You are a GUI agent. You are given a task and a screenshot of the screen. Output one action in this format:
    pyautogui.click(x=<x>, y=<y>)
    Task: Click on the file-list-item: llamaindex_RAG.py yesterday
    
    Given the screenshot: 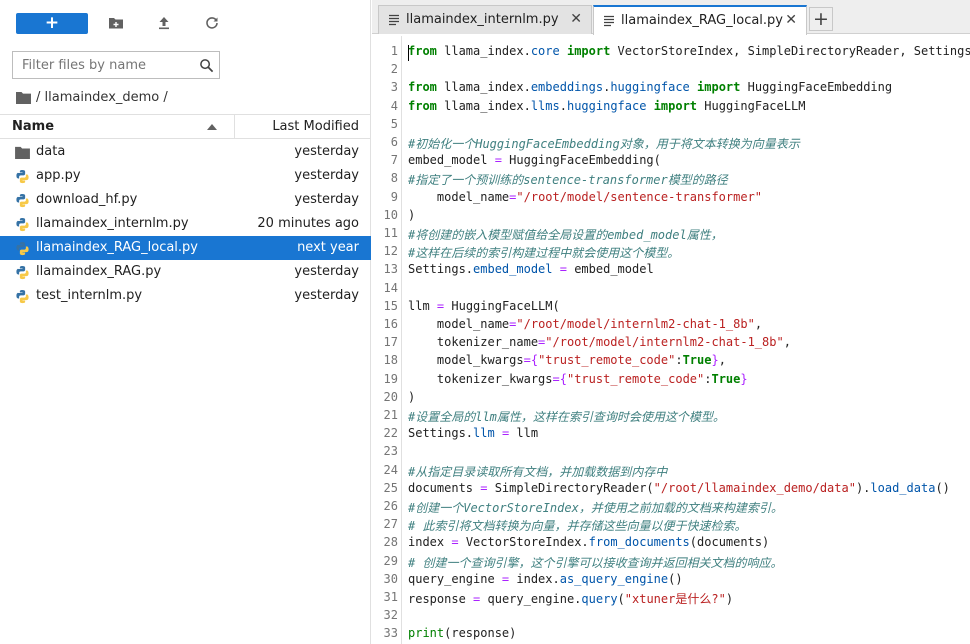 What is the action you would take?
    pyautogui.click(x=185, y=272)
    